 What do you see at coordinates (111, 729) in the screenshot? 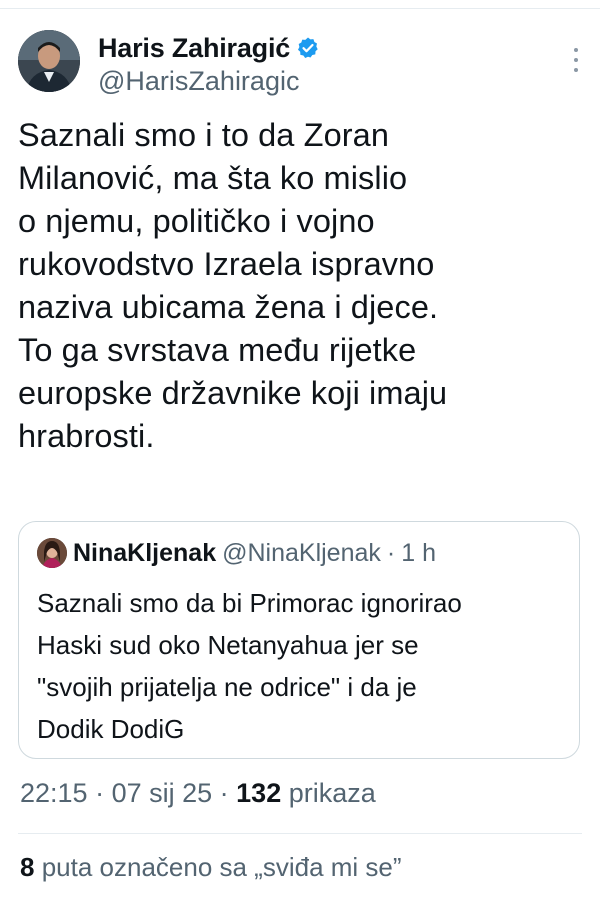
I see `quoted-text-line: Dodik DodiG` at bounding box center [111, 729].